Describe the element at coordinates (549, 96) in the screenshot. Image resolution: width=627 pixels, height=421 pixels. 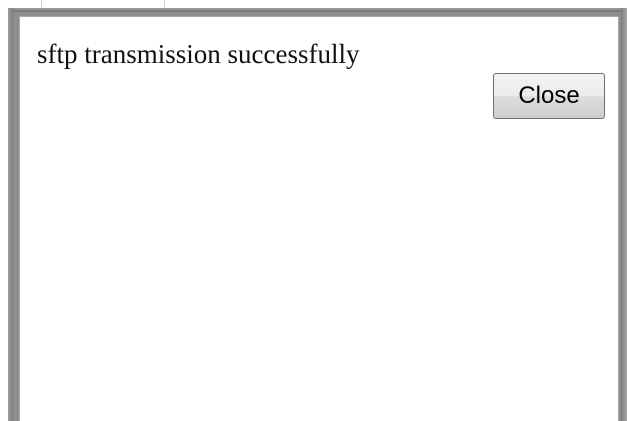
I see `close-button: Close` at that location.